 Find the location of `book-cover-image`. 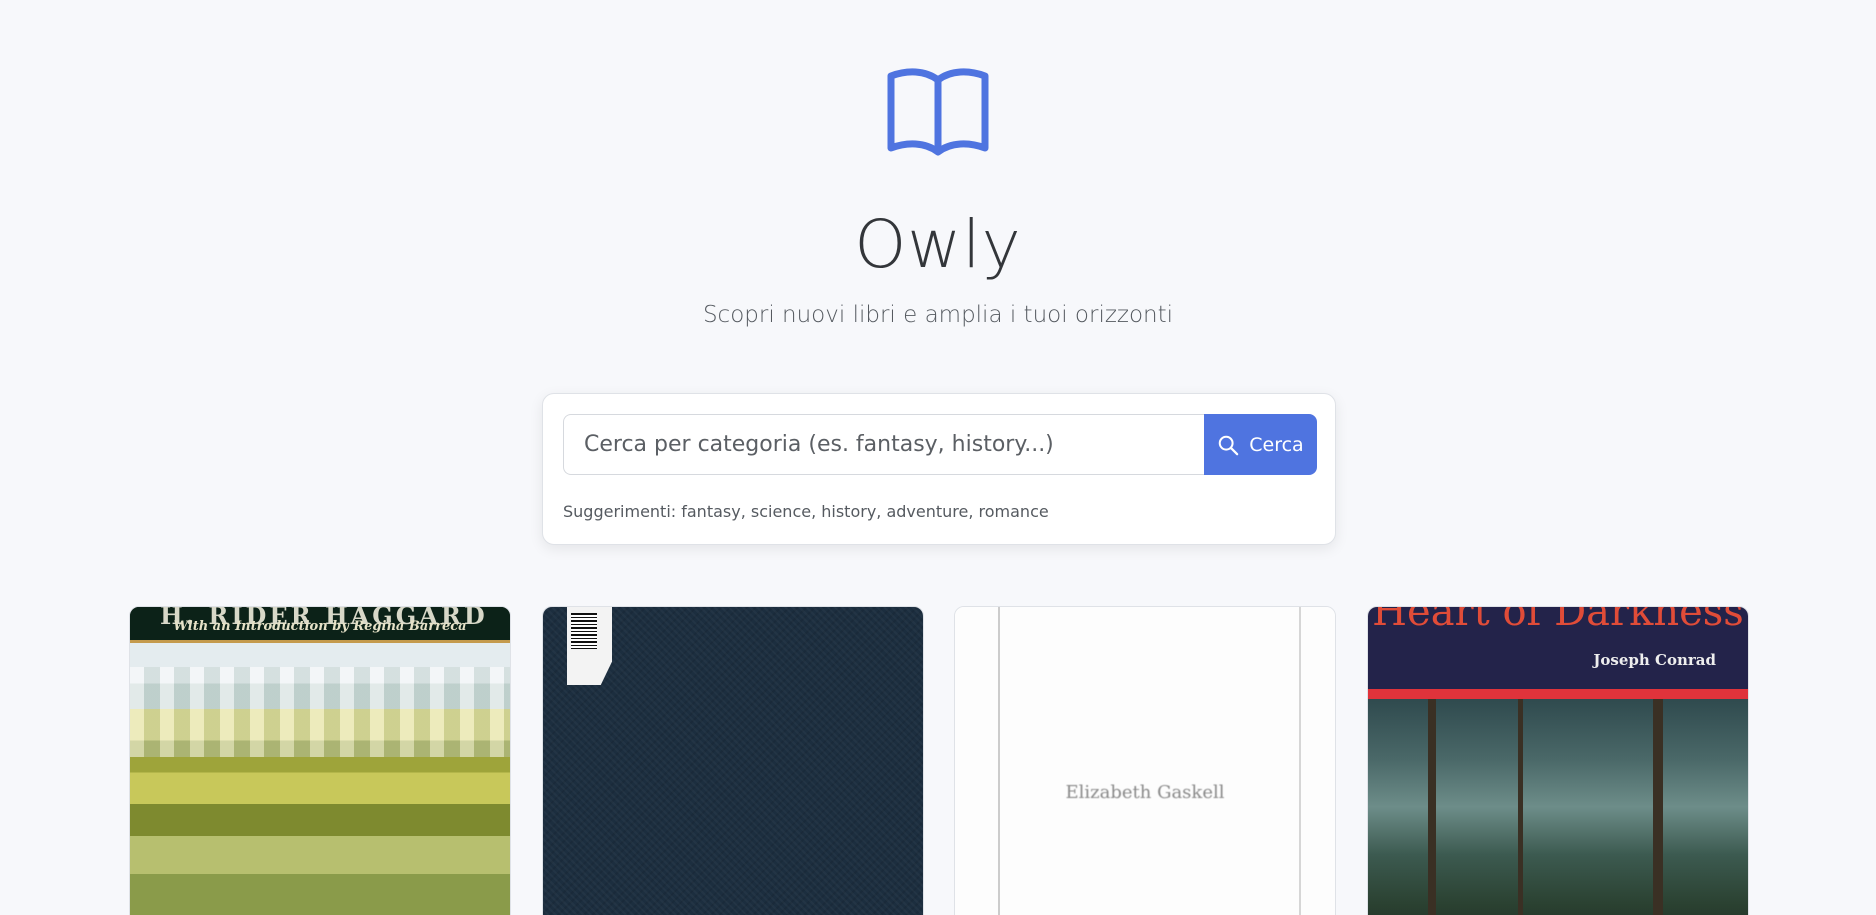

book-cover-image is located at coordinates (733, 761).